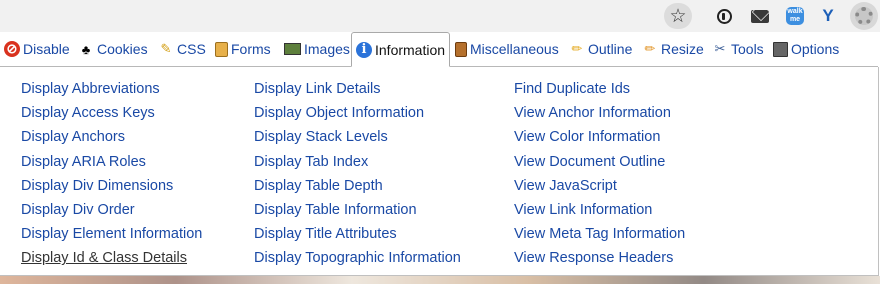 The image size is (880, 284). Describe the element at coordinates (577, 48) in the screenshot. I see `outline-icon: ✏` at that location.